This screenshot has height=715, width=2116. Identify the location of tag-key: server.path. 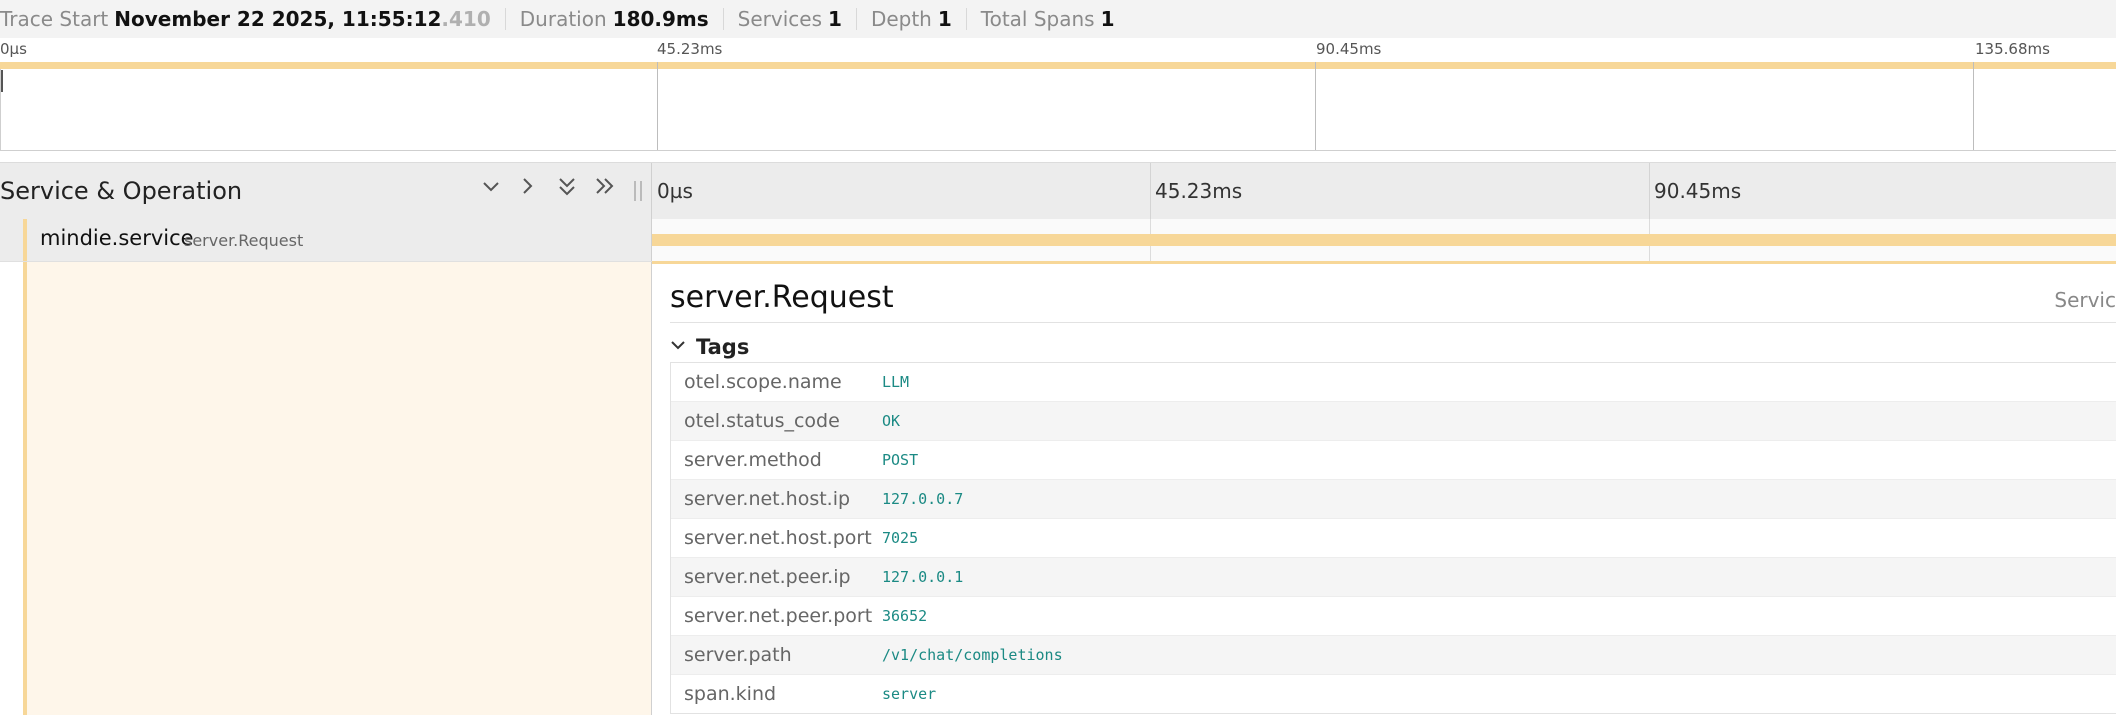
(738, 655).